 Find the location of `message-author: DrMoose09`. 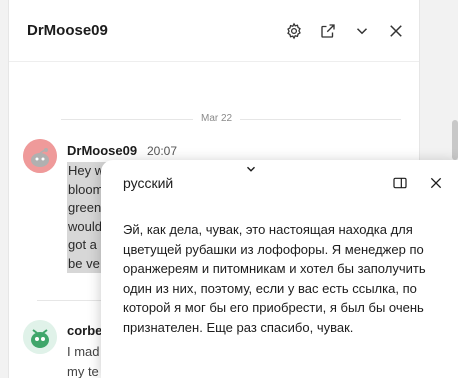

message-author: DrMoose09 is located at coordinates (102, 150).